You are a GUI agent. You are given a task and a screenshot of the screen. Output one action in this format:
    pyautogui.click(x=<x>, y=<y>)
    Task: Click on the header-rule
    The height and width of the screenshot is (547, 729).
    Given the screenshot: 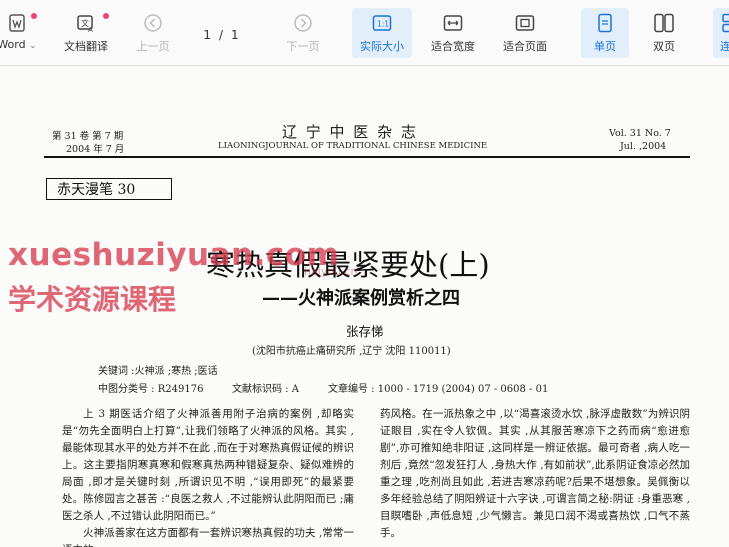 What is the action you would take?
    pyautogui.click(x=367, y=157)
    